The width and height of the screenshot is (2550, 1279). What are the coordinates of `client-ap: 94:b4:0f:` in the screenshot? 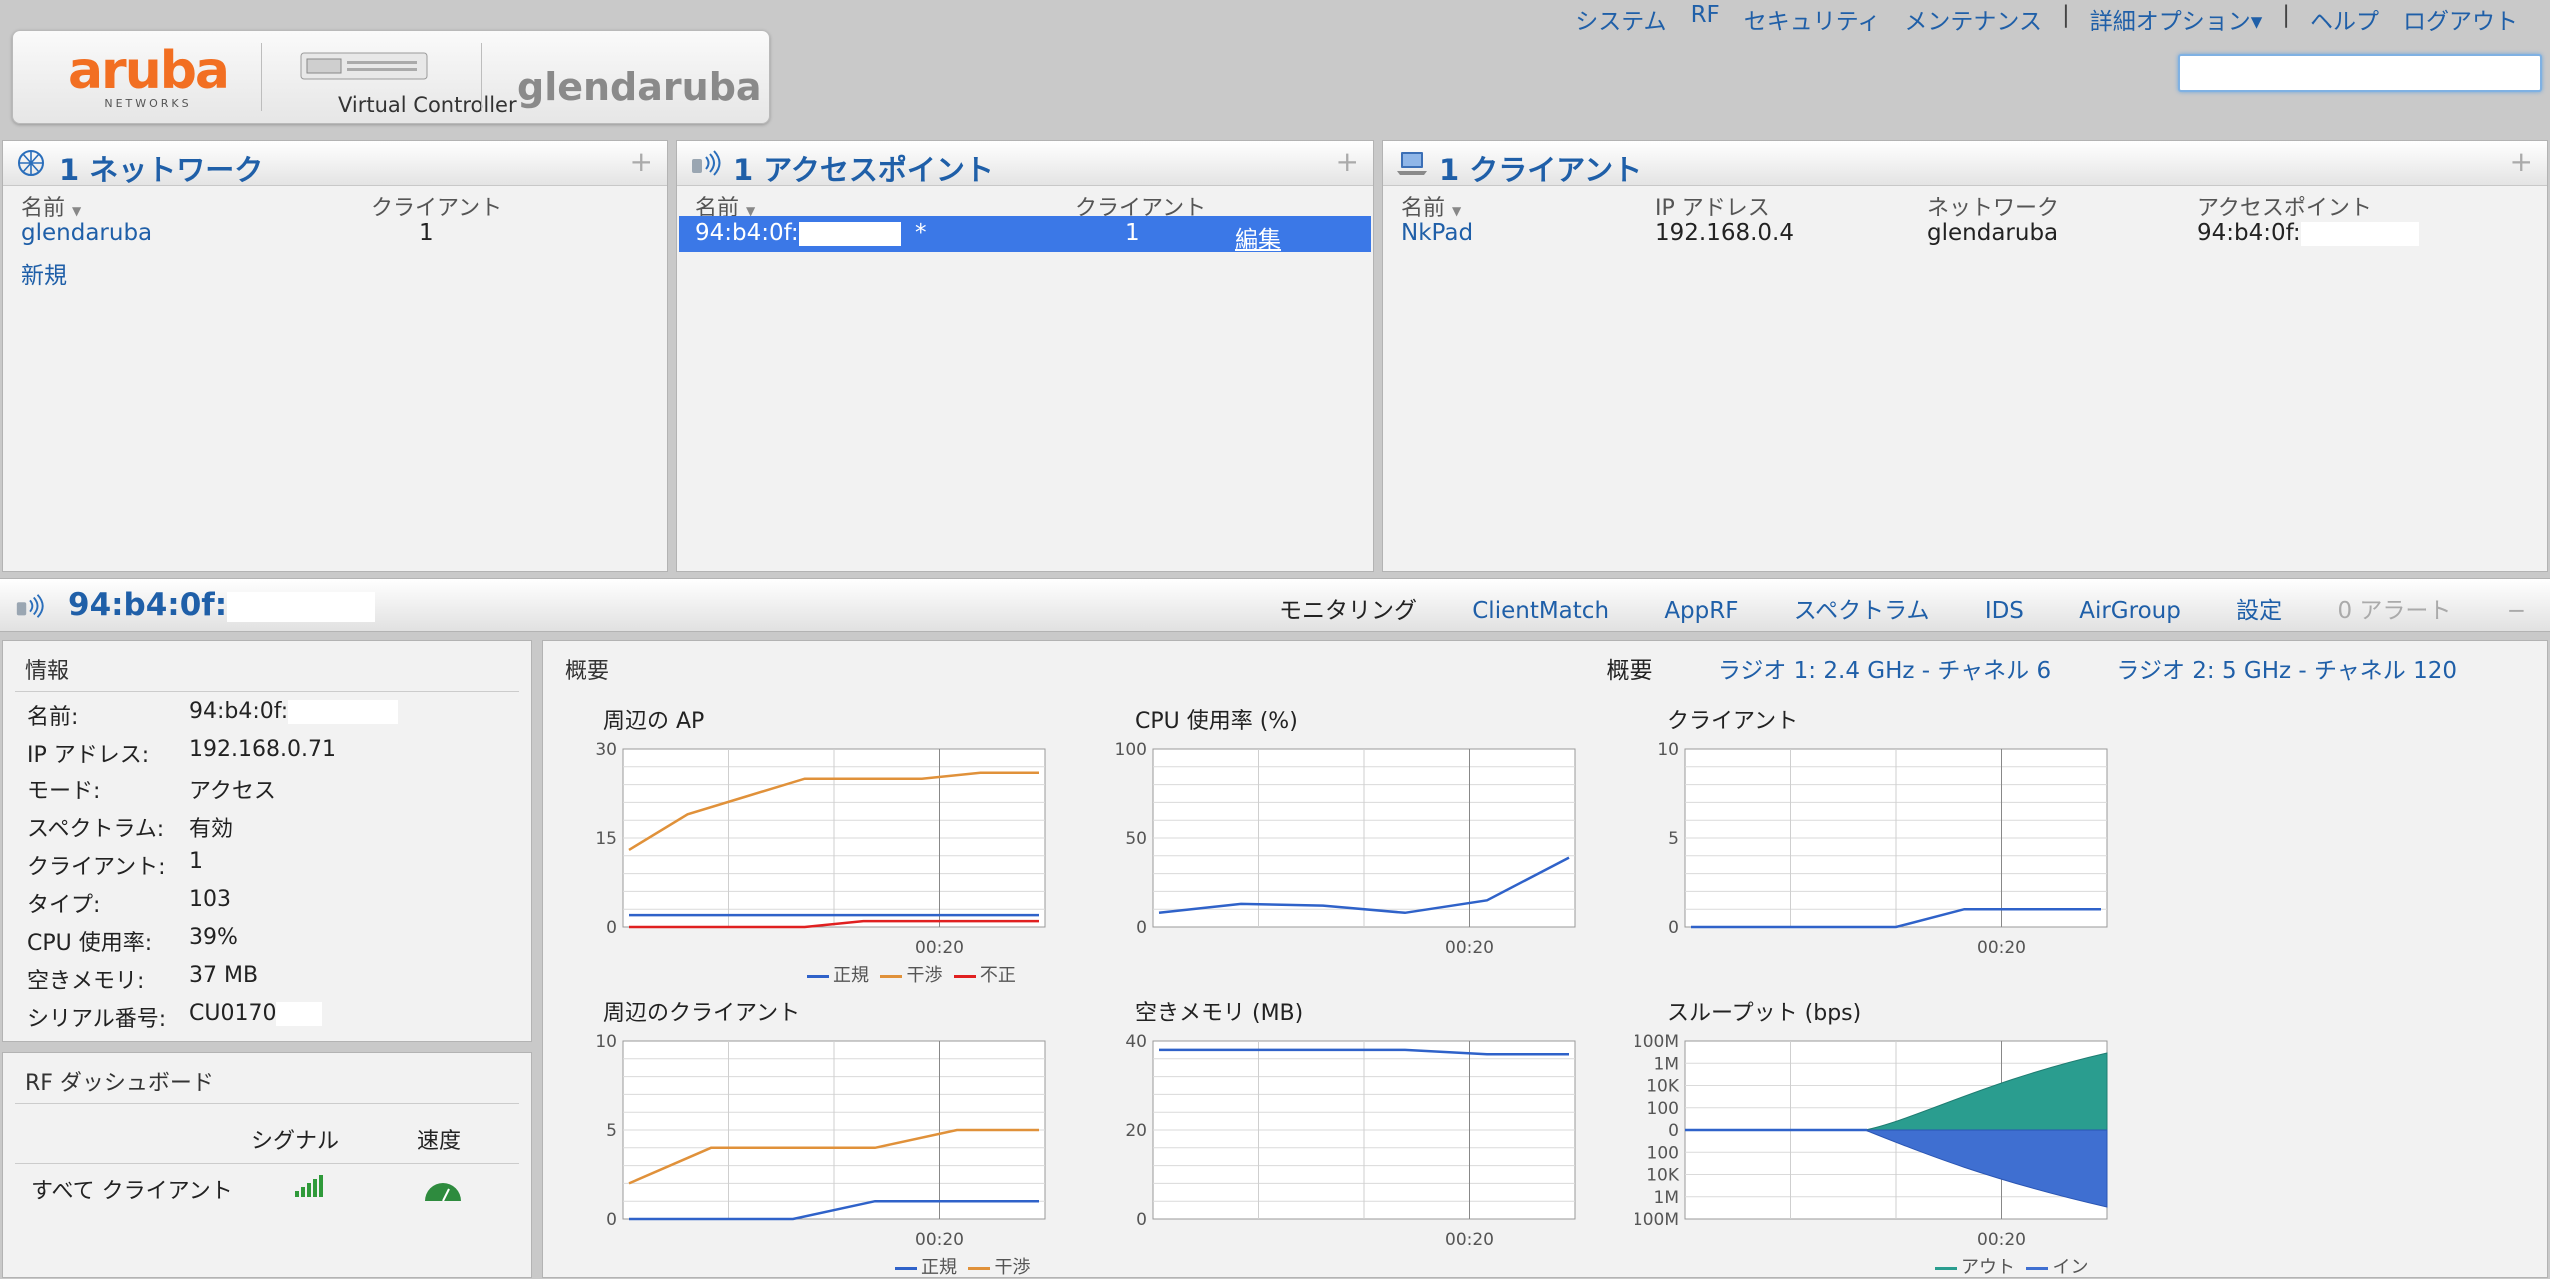 It's located at (2308, 233).